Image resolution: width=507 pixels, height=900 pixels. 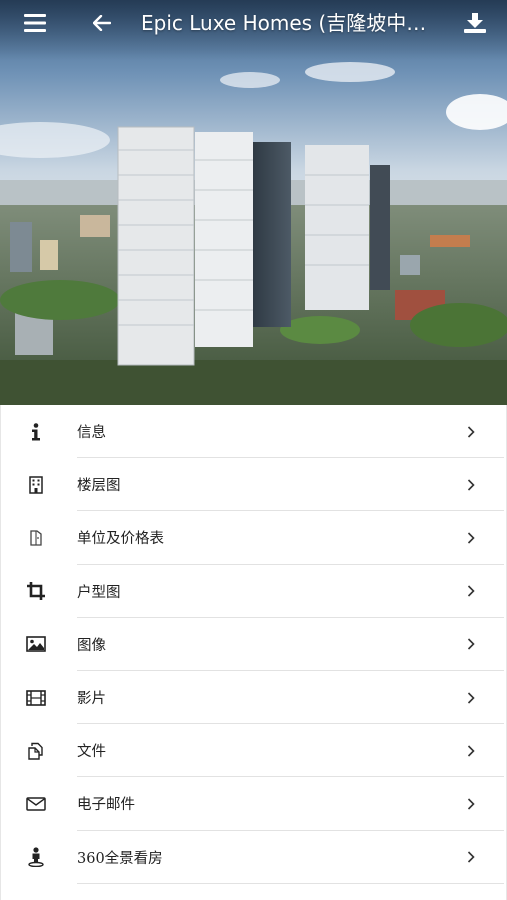 What do you see at coordinates (36, 857) in the screenshot?
I see `street-view-icon` at bounding box center [36, 857].